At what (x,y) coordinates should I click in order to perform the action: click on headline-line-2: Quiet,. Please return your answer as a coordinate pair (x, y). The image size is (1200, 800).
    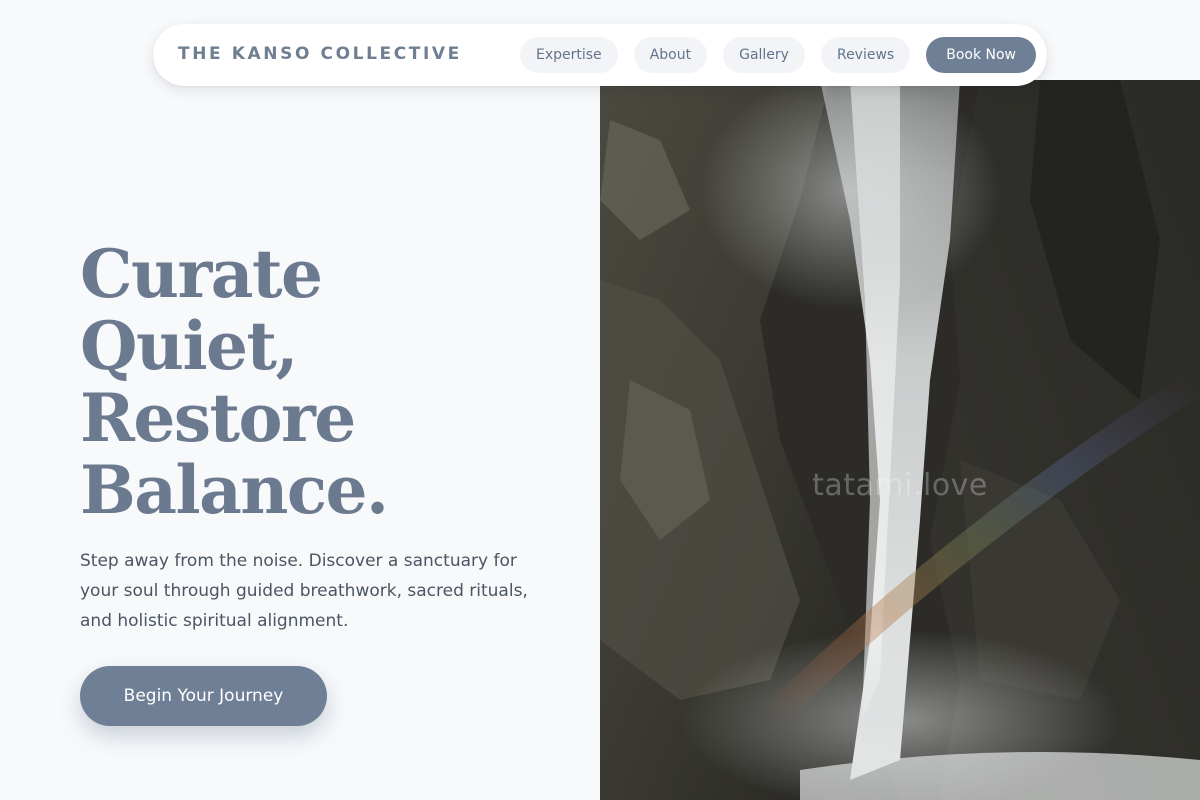
    Looking at the image, I should click on (189, 346).